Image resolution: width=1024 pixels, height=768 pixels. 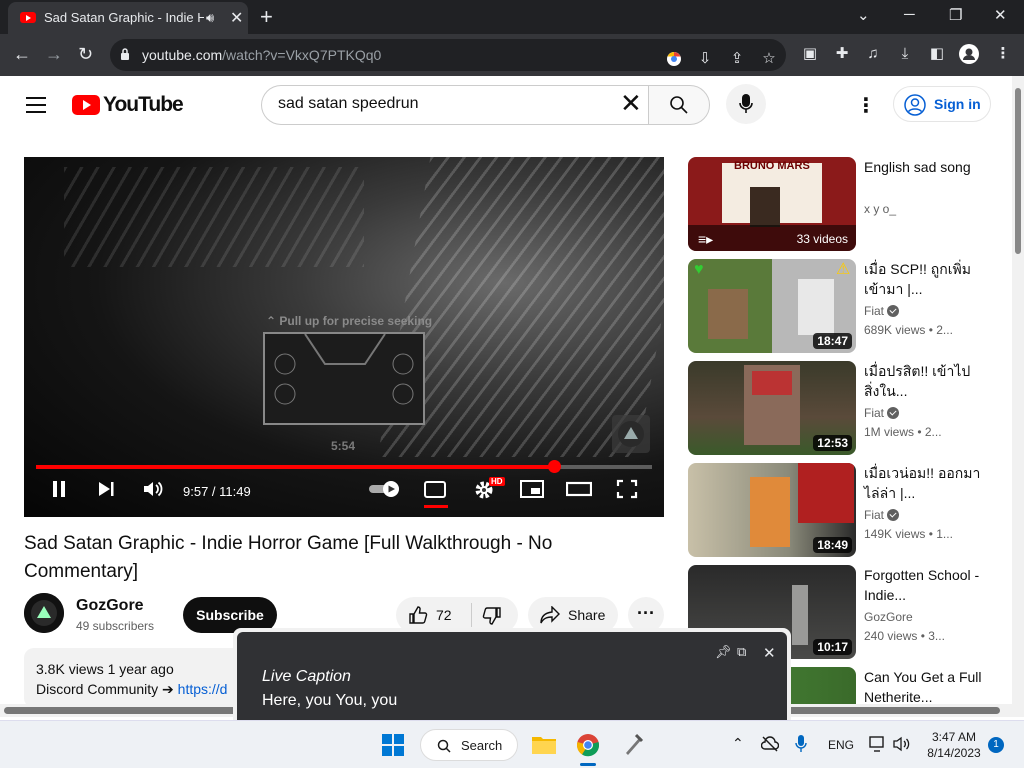 What do you see at coordinates (54, 54) in the screenshot?
I see `forward-button: →` at bounding box center [54, 54].